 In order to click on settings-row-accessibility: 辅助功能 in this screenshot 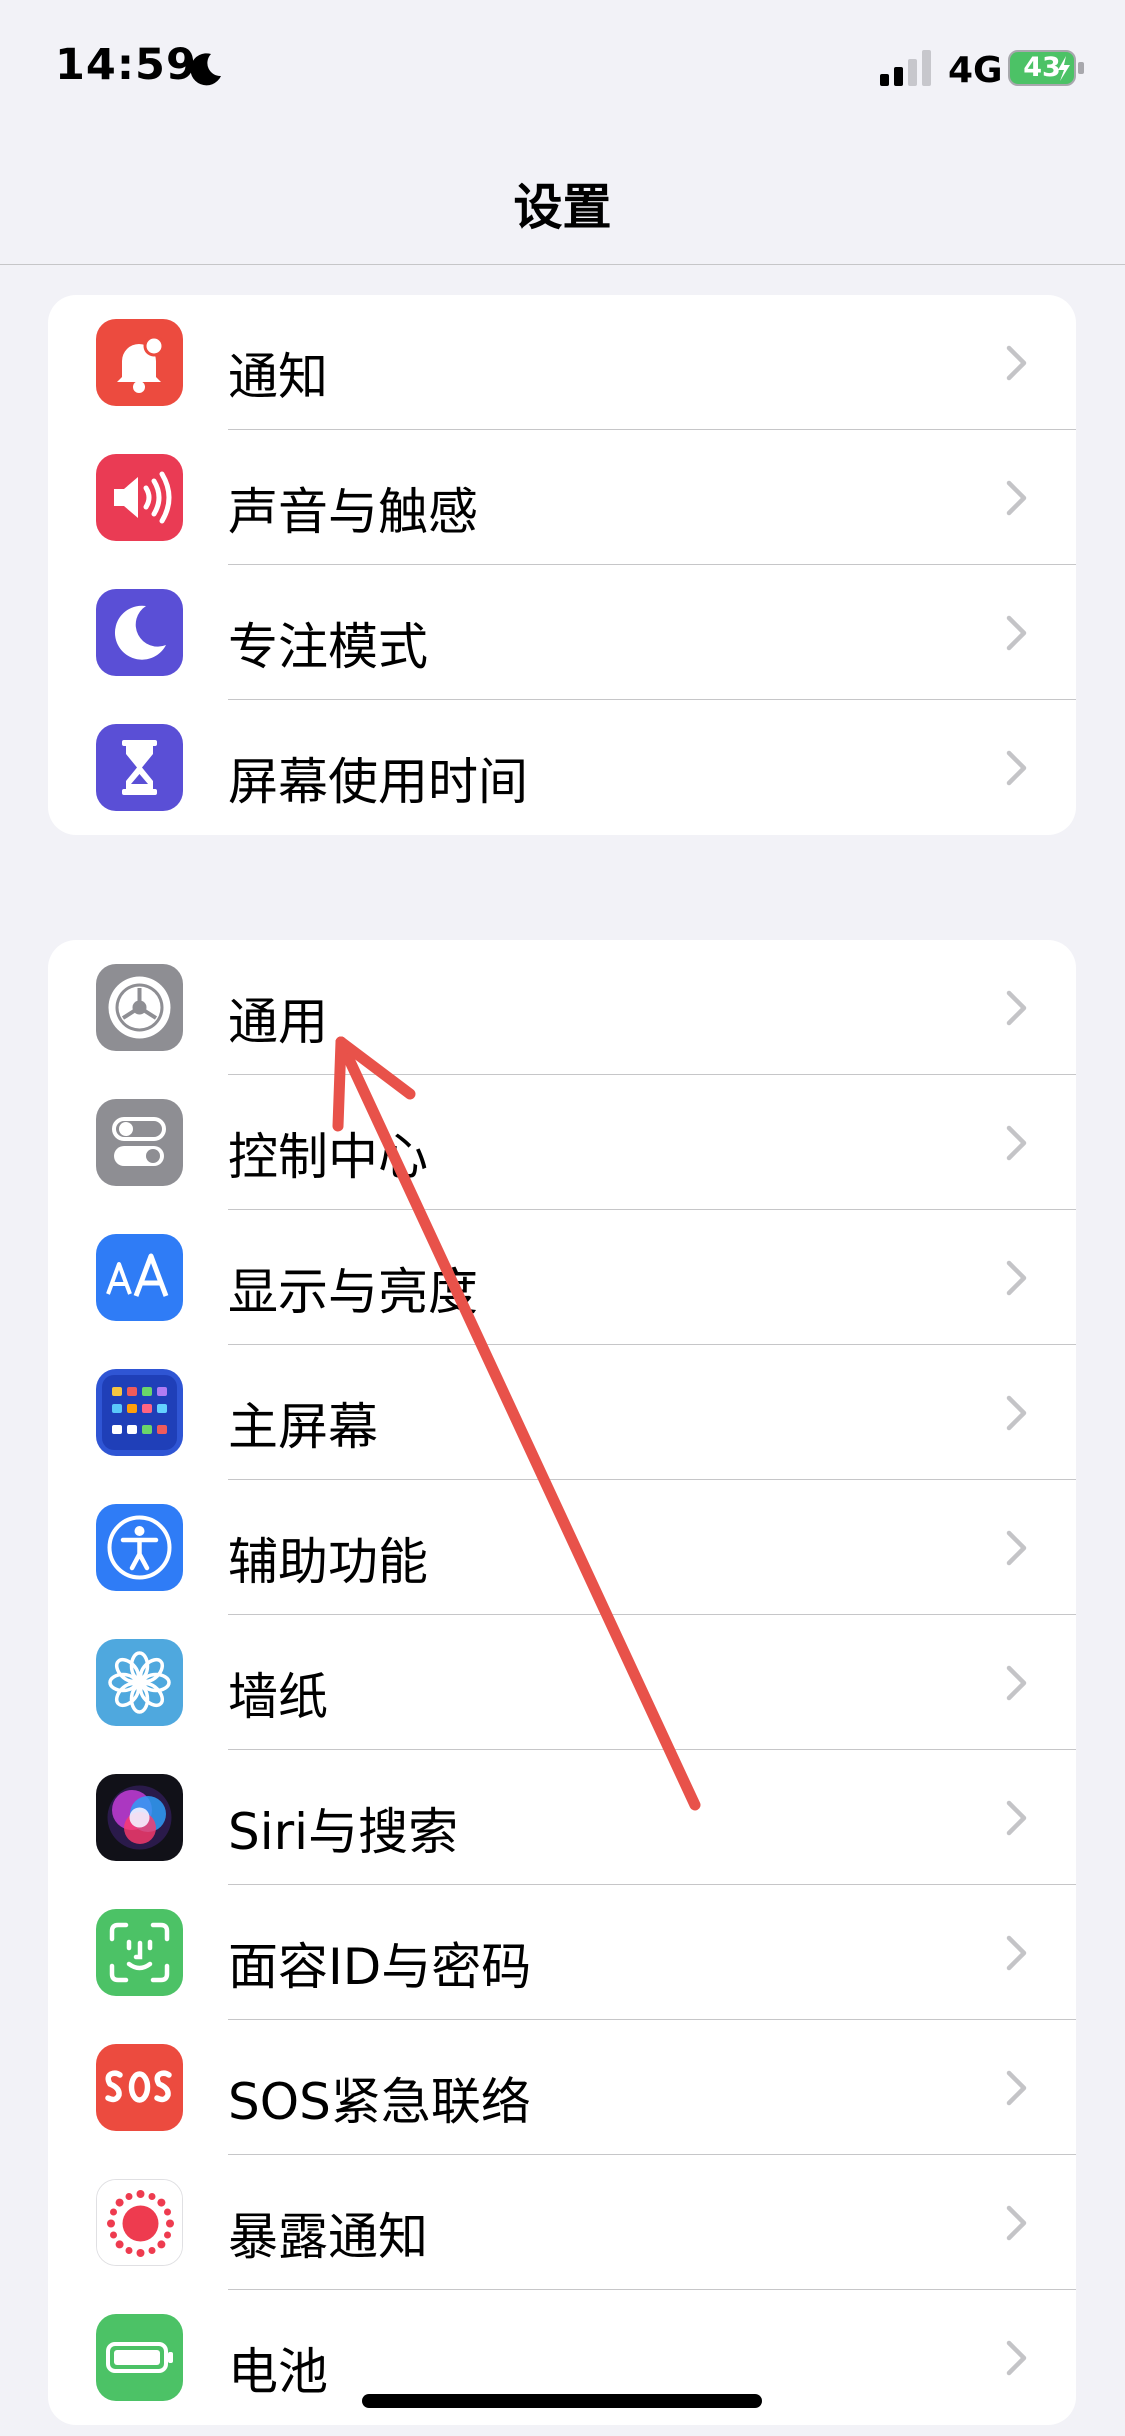, I will do `click(562, 1547)`.